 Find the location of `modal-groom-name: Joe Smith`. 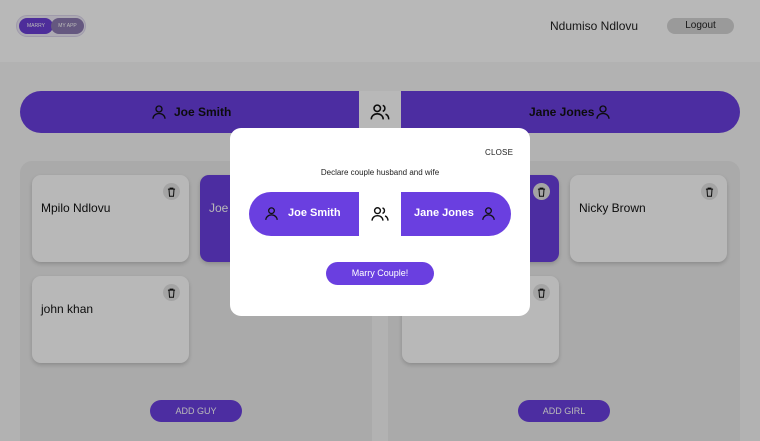

modal-groom-name: Joe Smith is located at coordinates (314, 213).